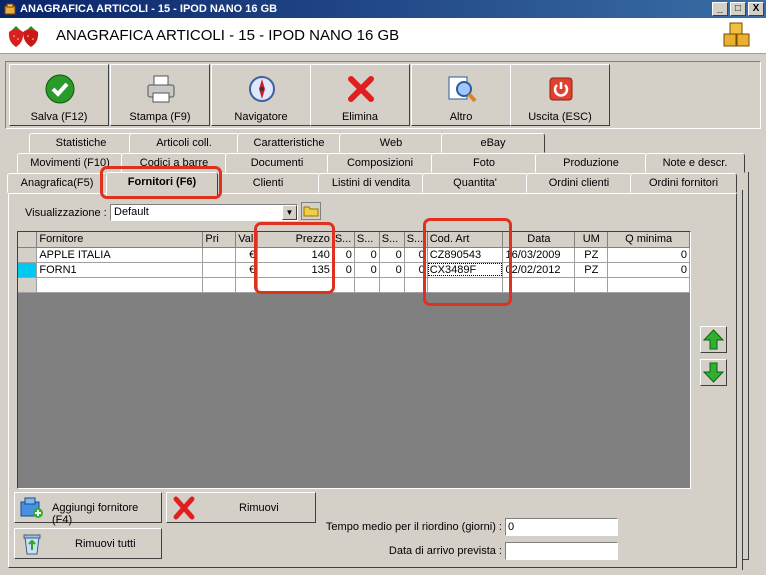  What do you see at coordinates (493, 143) in the screenshot?
I see `tab-ebay: eBay` at bounding box center [493, 143].